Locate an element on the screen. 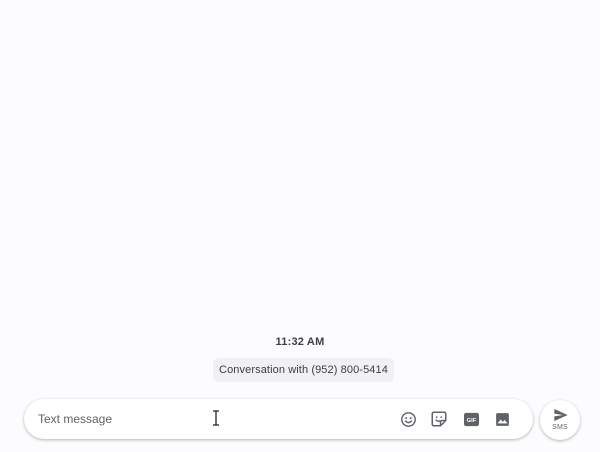  conversation-info-text: Conversation with (952) 800-5414 is located at coordinates (303, 370).